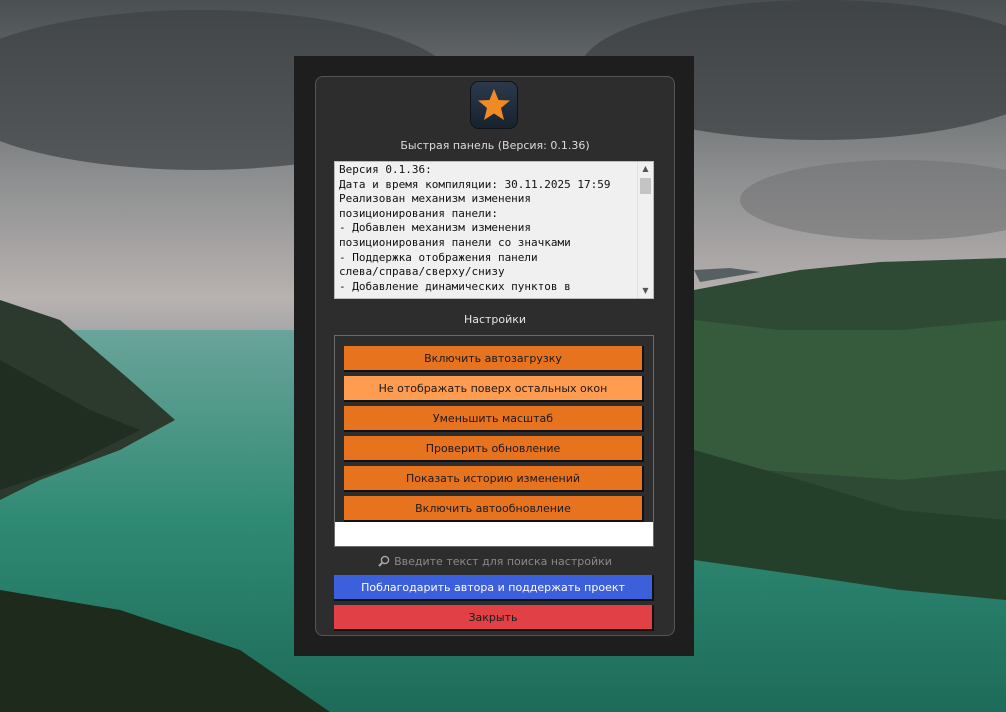  What do you see at coordinates (494, 588) in the screenshot?
I see `support-author-button: Поблагодарить автора и поддержать проект` at bounding box center [494, 588].